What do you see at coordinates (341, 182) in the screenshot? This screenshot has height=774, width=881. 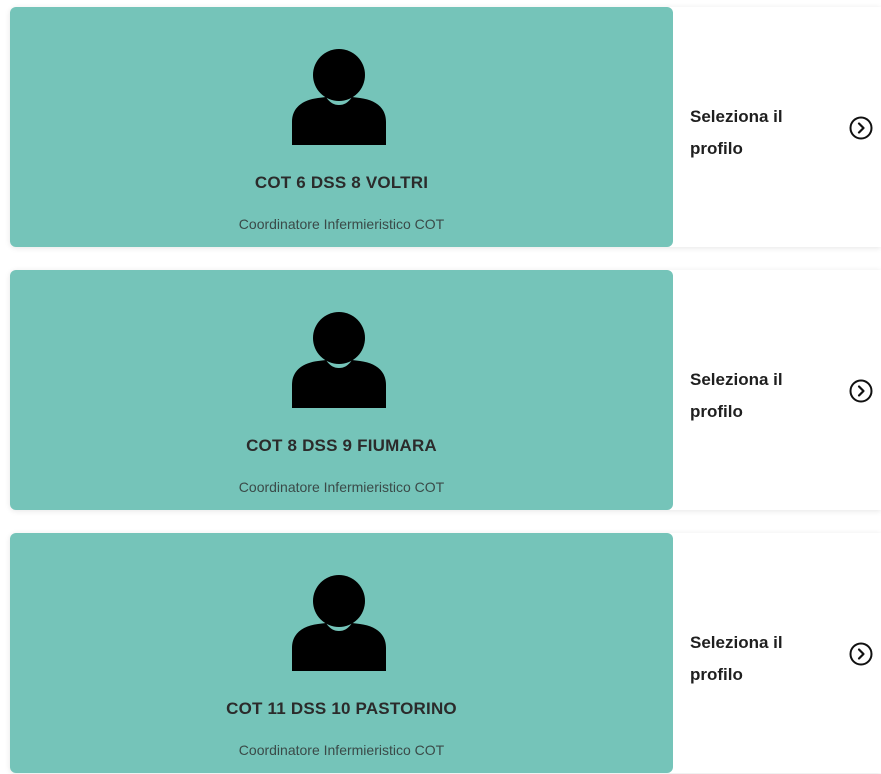 I see `profile-name: COT 6 DSS 8 VOLTRI` at bounding box center [341, 182].